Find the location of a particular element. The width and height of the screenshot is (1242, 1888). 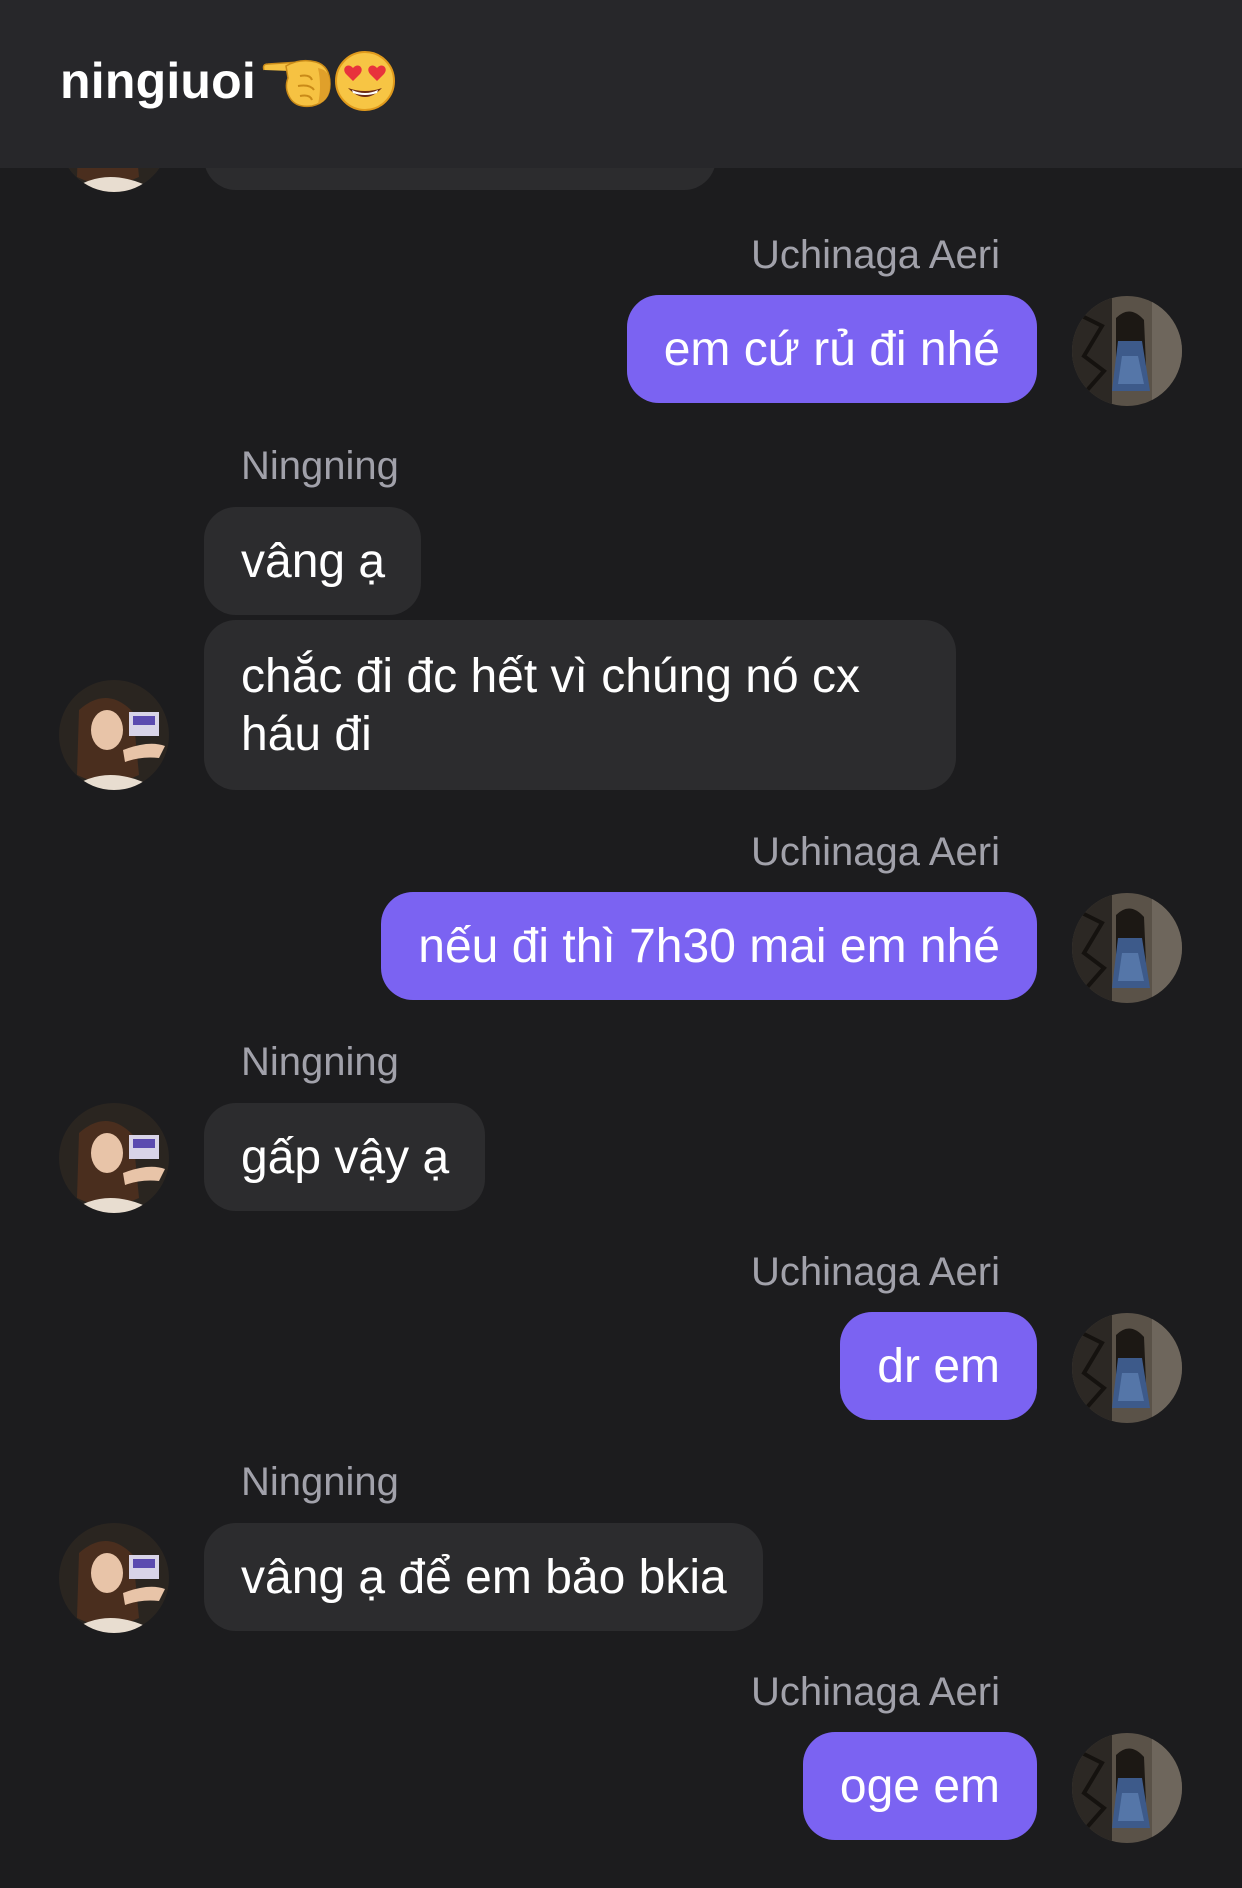

heart-eyes-emoji is located at coordinates (365, 81).